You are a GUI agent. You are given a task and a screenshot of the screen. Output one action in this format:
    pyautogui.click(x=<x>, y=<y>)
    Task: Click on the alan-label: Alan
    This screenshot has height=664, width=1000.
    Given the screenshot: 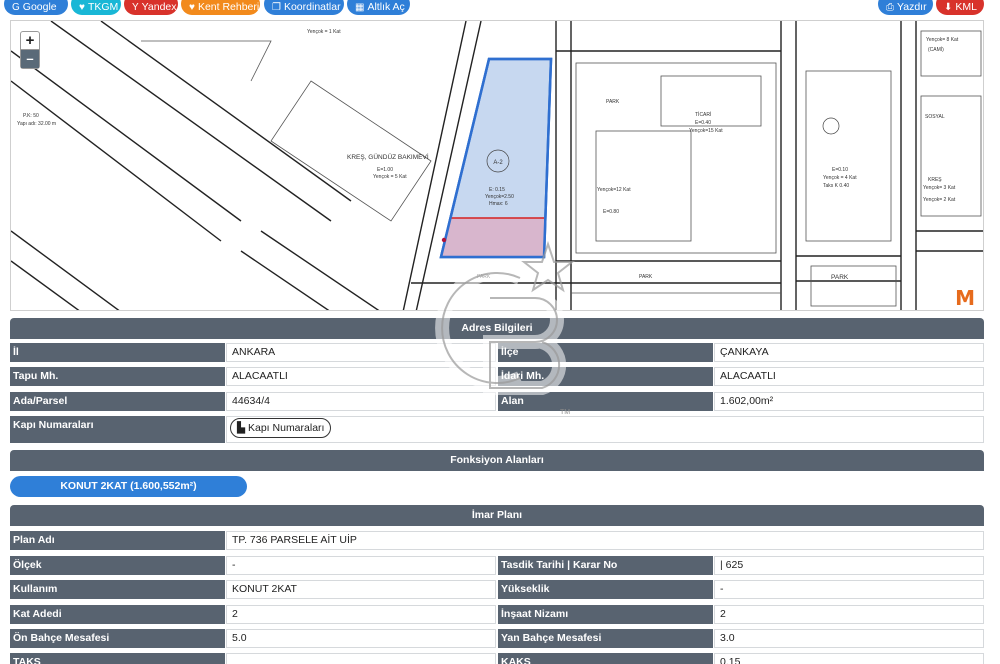 What is the action you would take?
    pyautogui.click(x=605, y=401)
    